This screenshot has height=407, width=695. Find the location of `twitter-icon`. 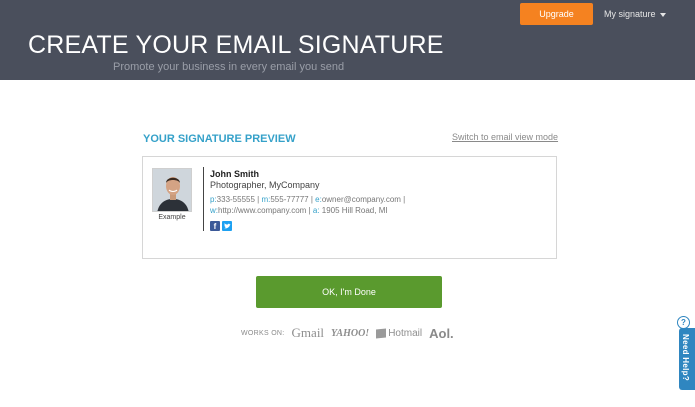

twitter-icon is located at coordinates (227, 226).